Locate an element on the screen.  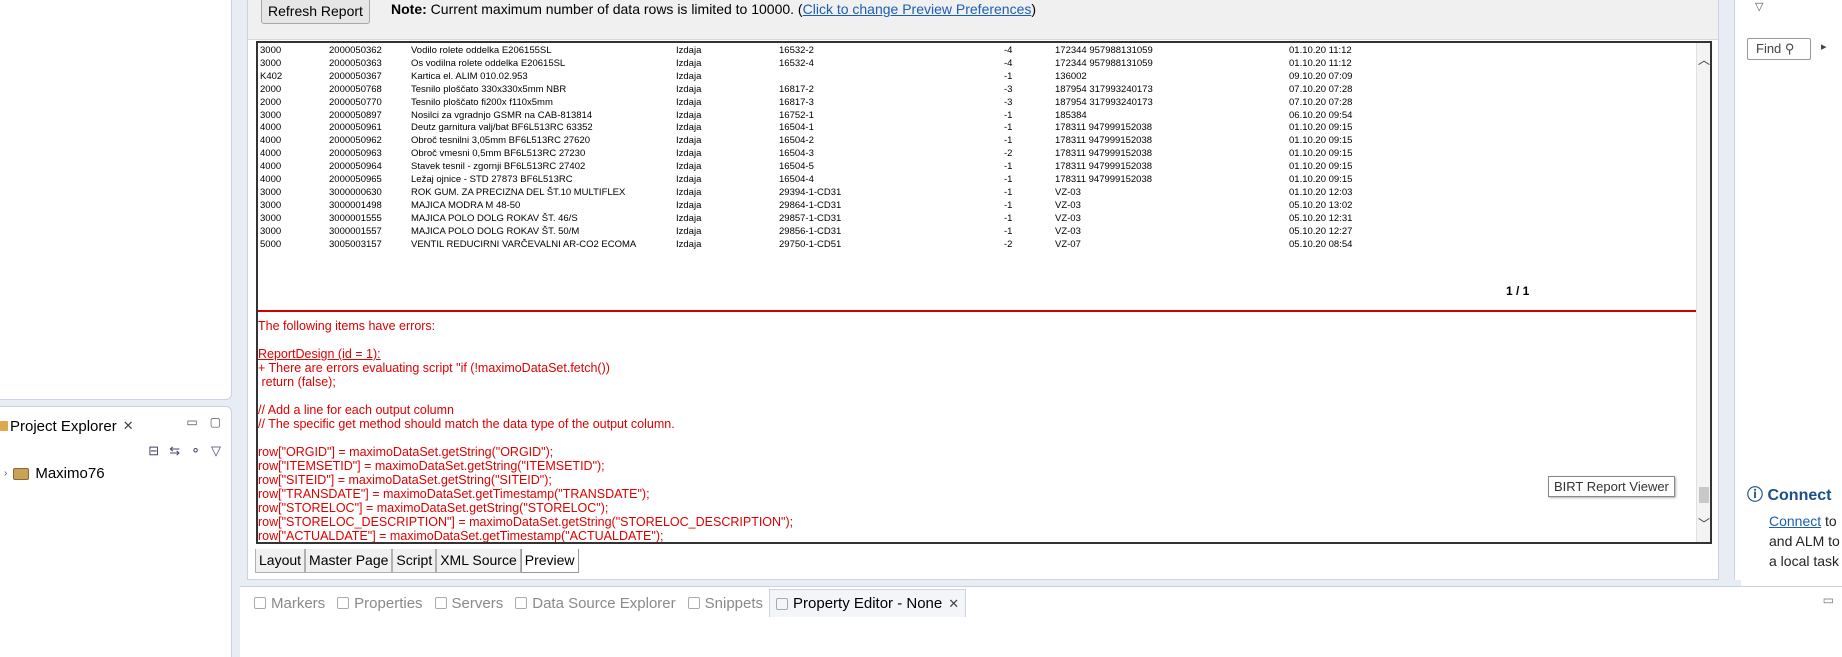
table-cell: Izdaja is located at coordinates (689, 244).